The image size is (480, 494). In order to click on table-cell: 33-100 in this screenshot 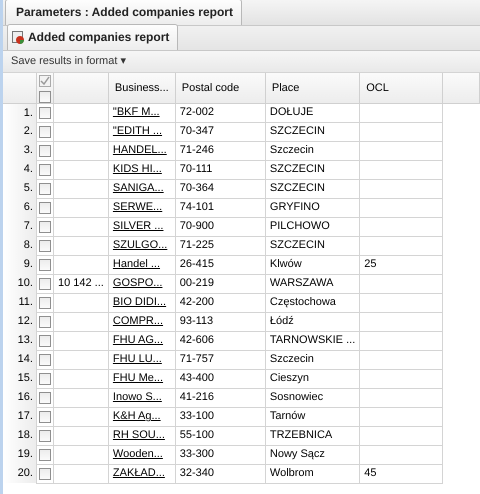, I will do `click(197, 416)`.